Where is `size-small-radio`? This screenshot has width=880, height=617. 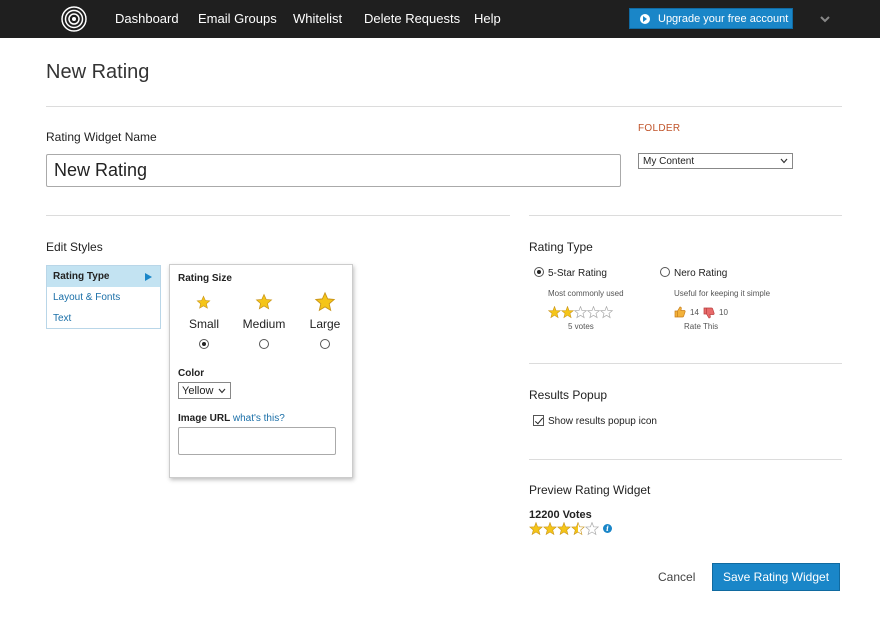 size-small-radio is located at coordinates (204, 344).